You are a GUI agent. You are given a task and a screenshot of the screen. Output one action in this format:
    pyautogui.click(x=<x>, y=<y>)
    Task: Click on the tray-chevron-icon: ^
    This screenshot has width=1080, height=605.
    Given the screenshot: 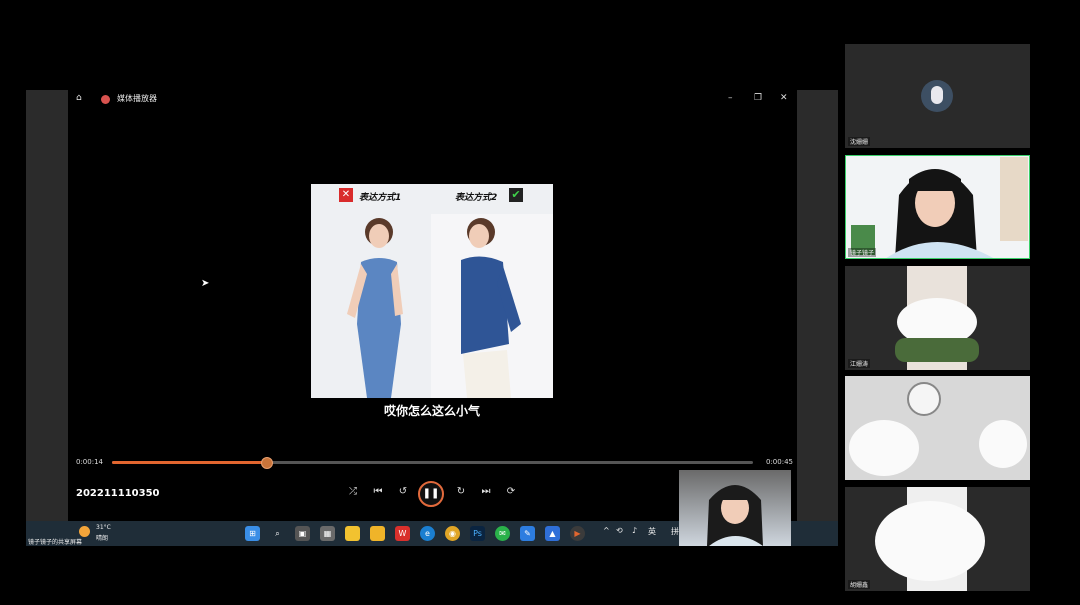 What is the action you would take?
    pyautogui.click(x=606, y=530)
    